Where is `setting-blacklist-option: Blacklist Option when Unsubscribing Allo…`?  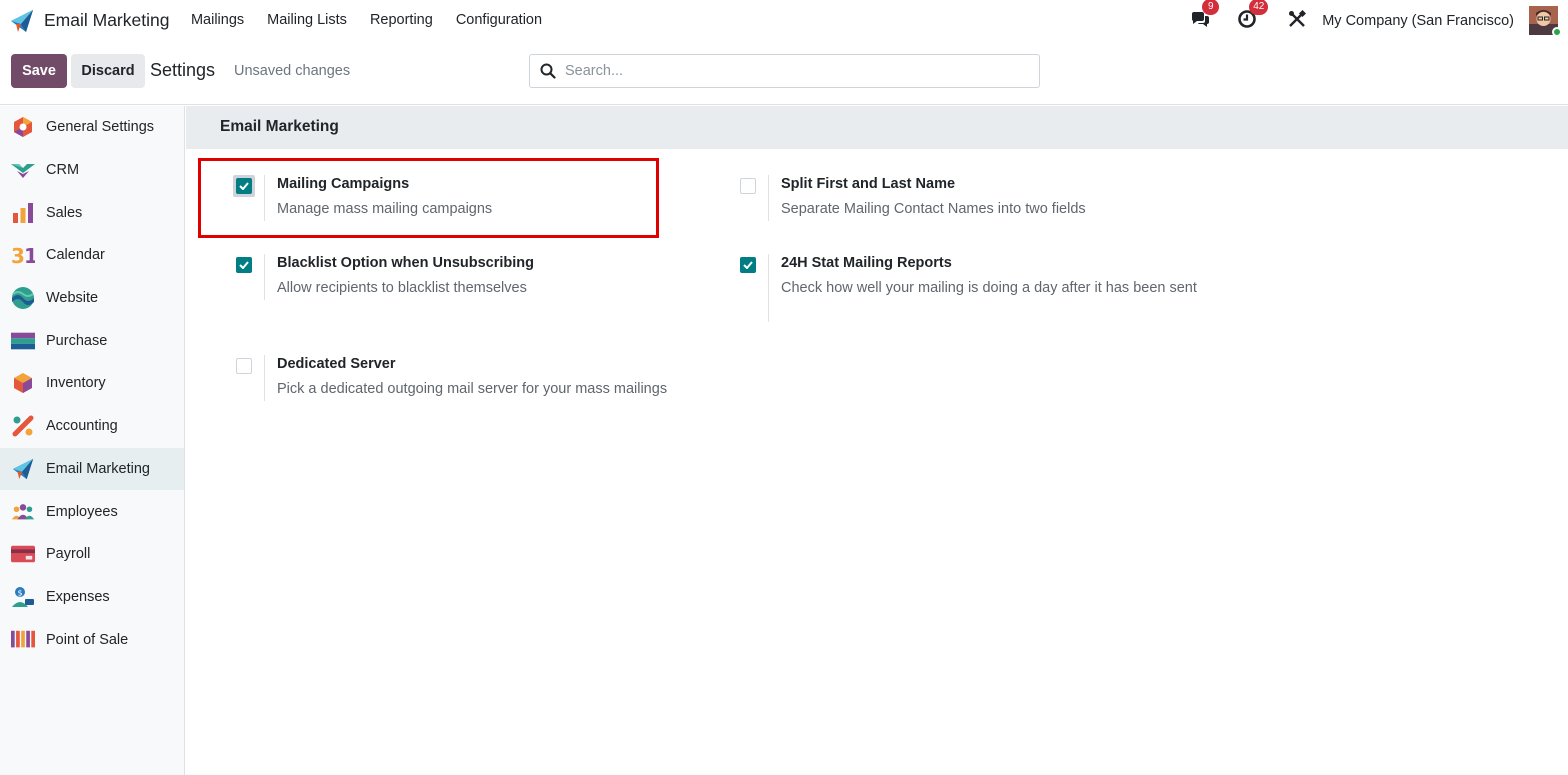 setting-blacklist-option: Blacklist Option when Unsubscribing Allo… is located at coordinates (473, 279).